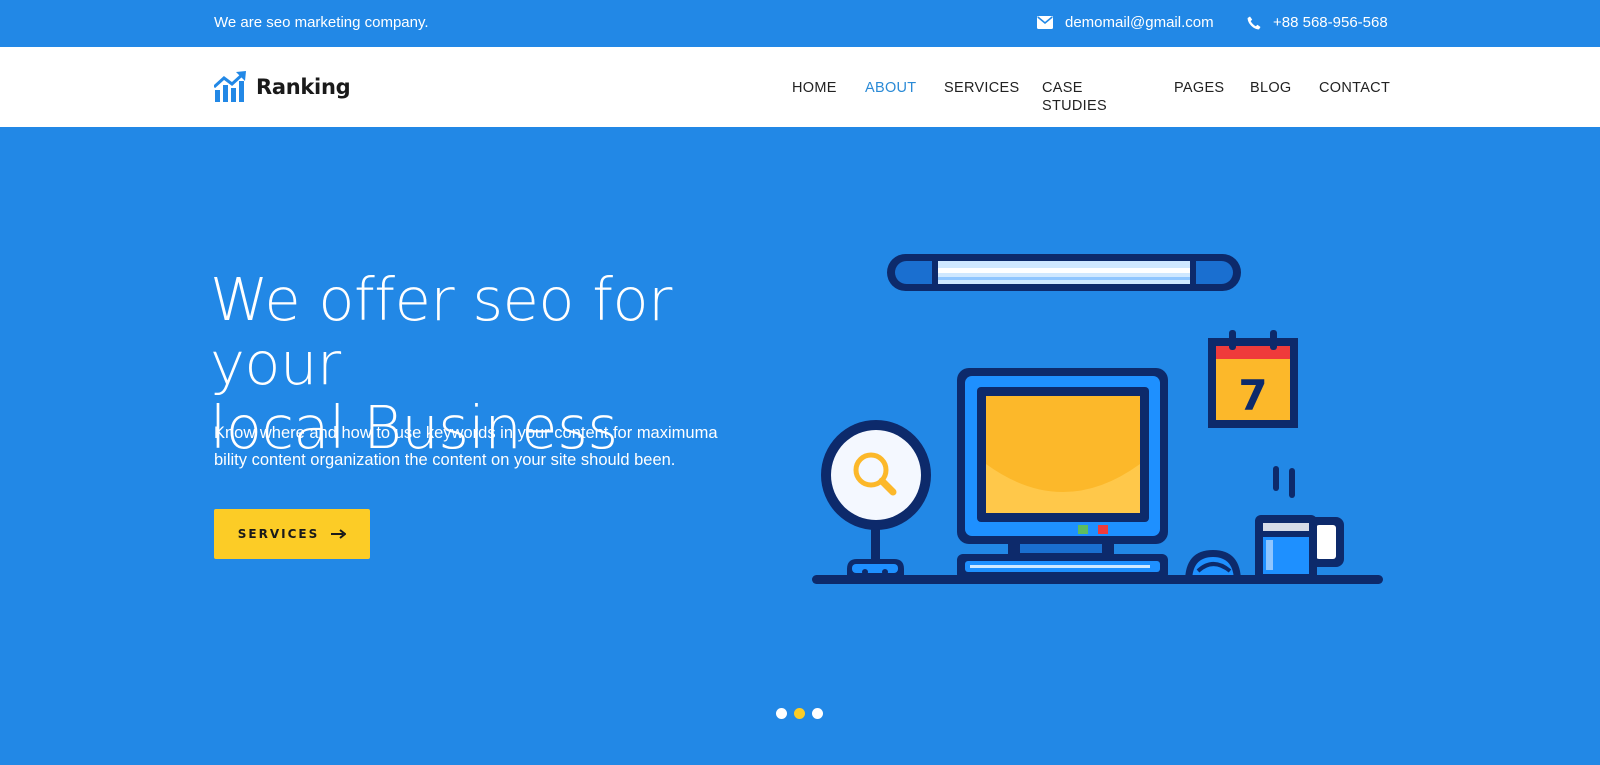 Image resolution: width=1600 pixels, height=765 pixels. Describe the element at coordinates (876, 499) in the screenshot. I see `magnifier-stand-icon` at that location.